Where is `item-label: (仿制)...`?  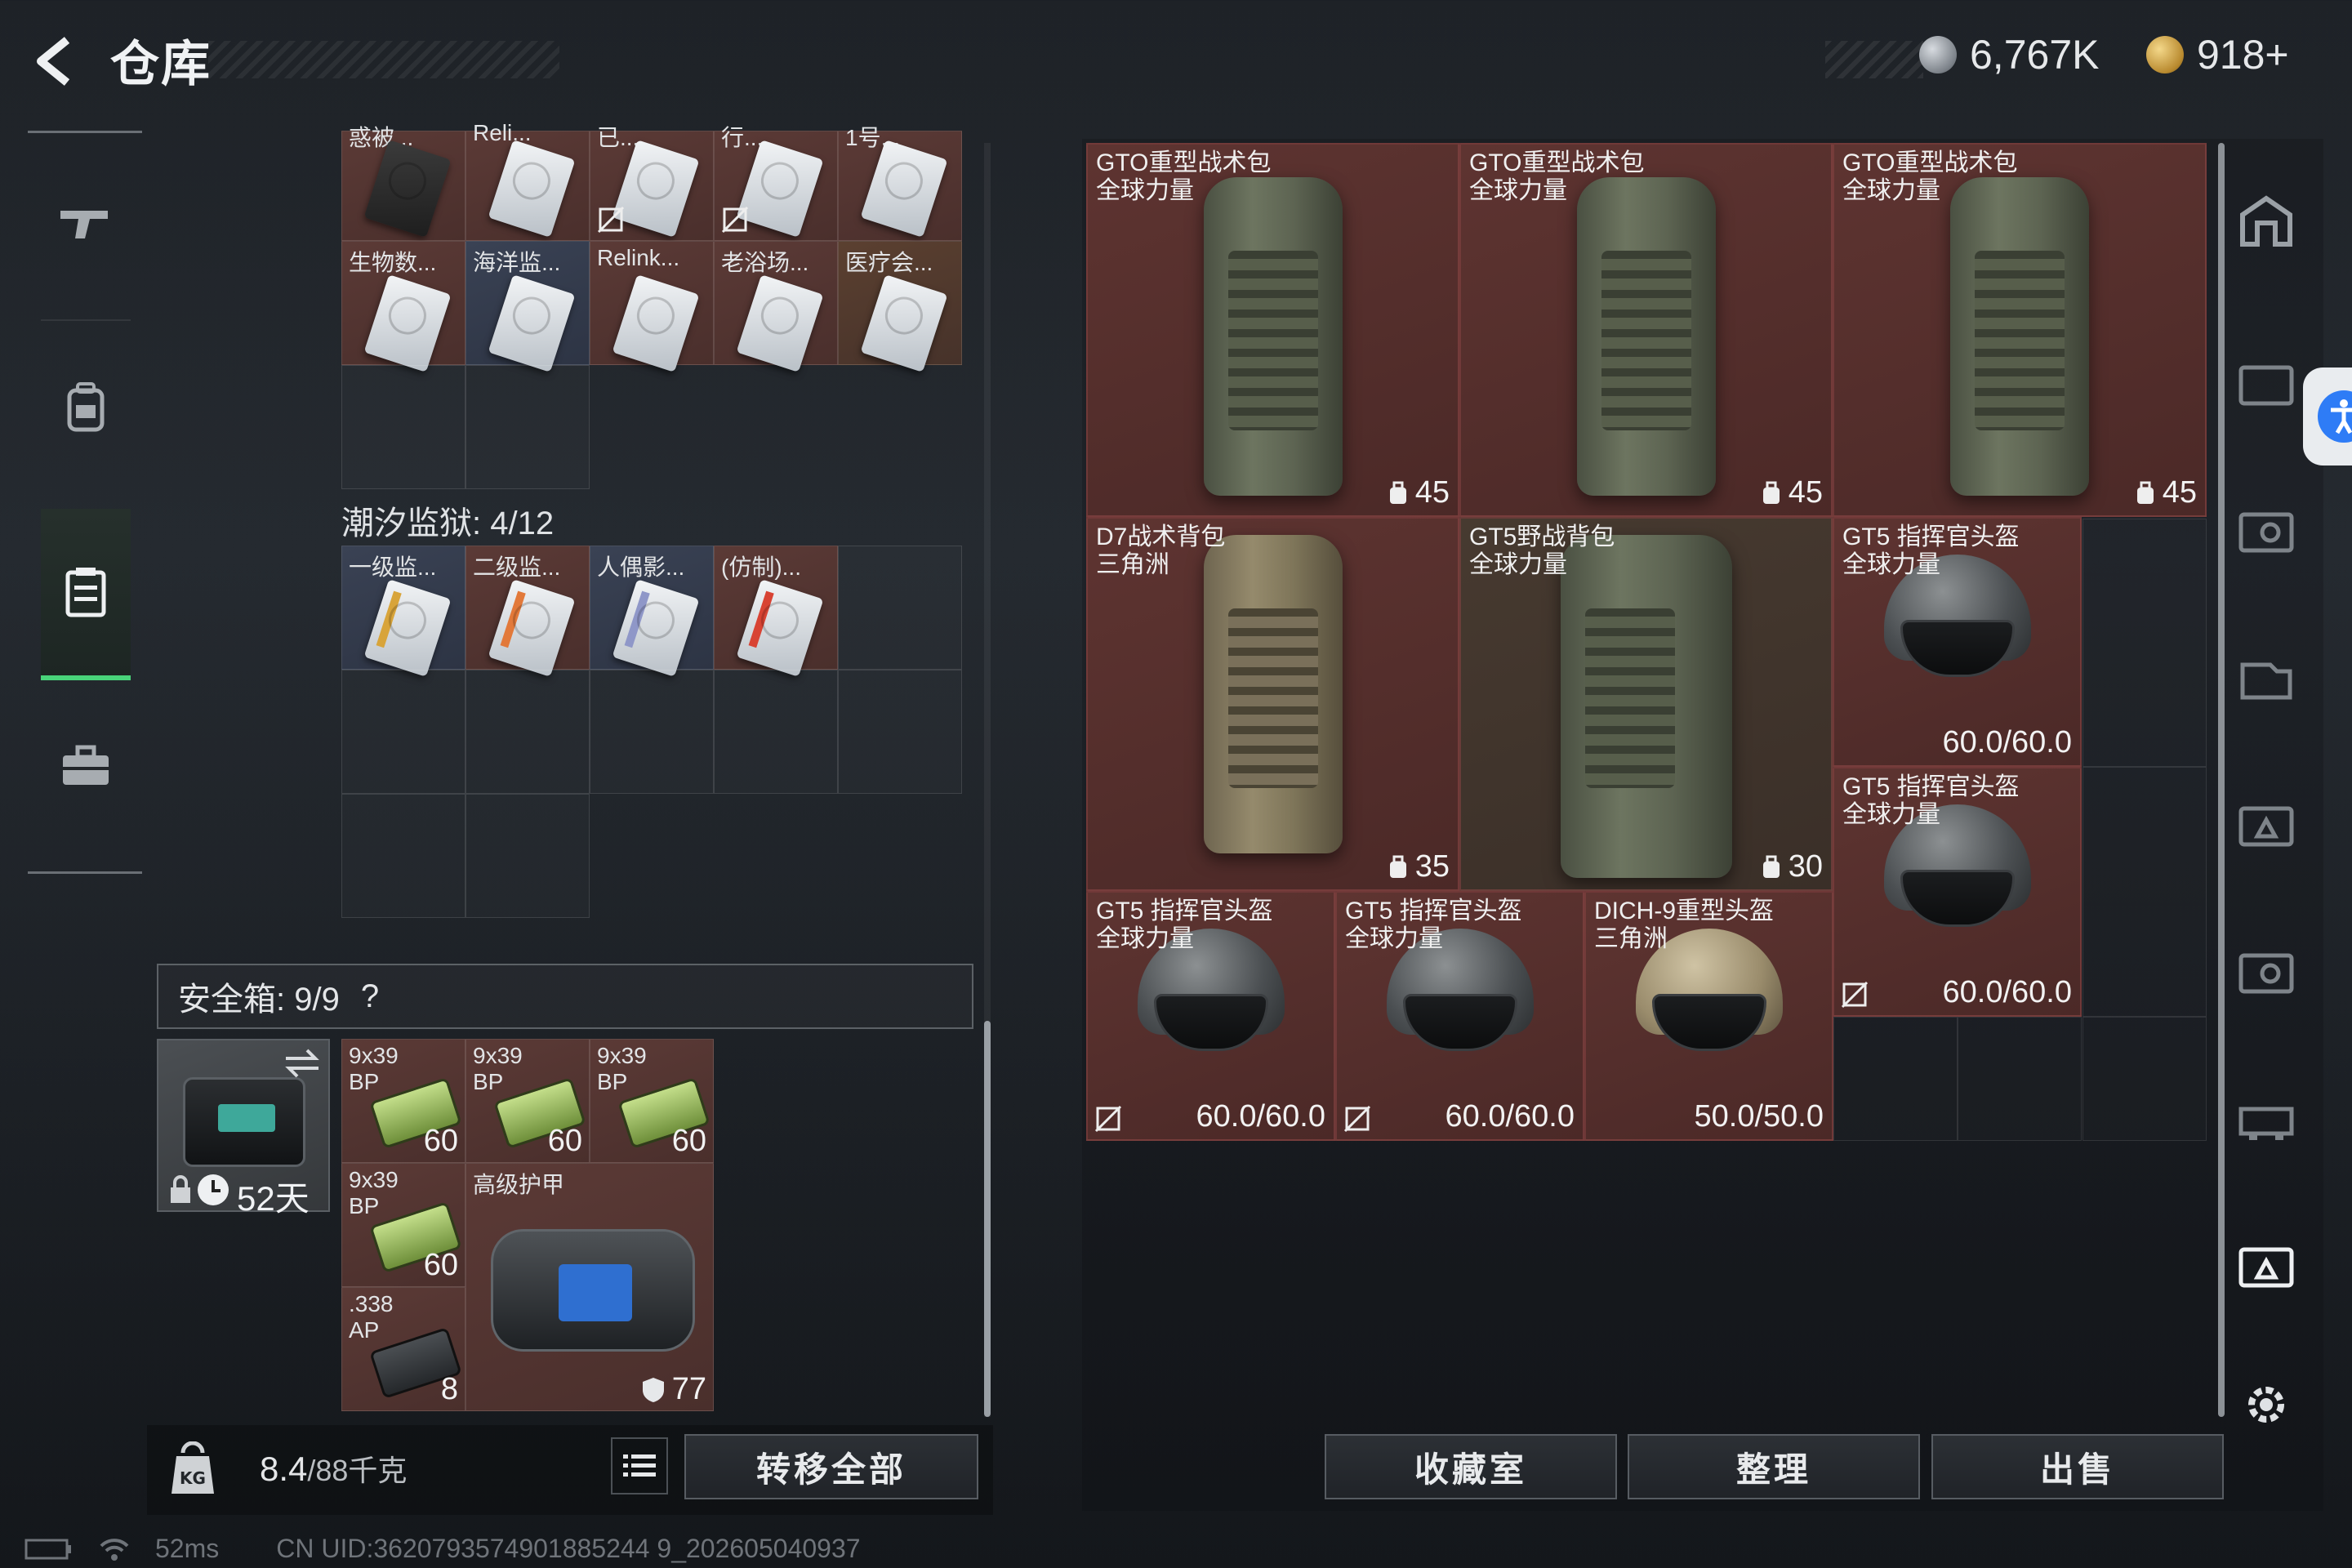
item-label: (仿制)... is located at coordinates (761, 567).